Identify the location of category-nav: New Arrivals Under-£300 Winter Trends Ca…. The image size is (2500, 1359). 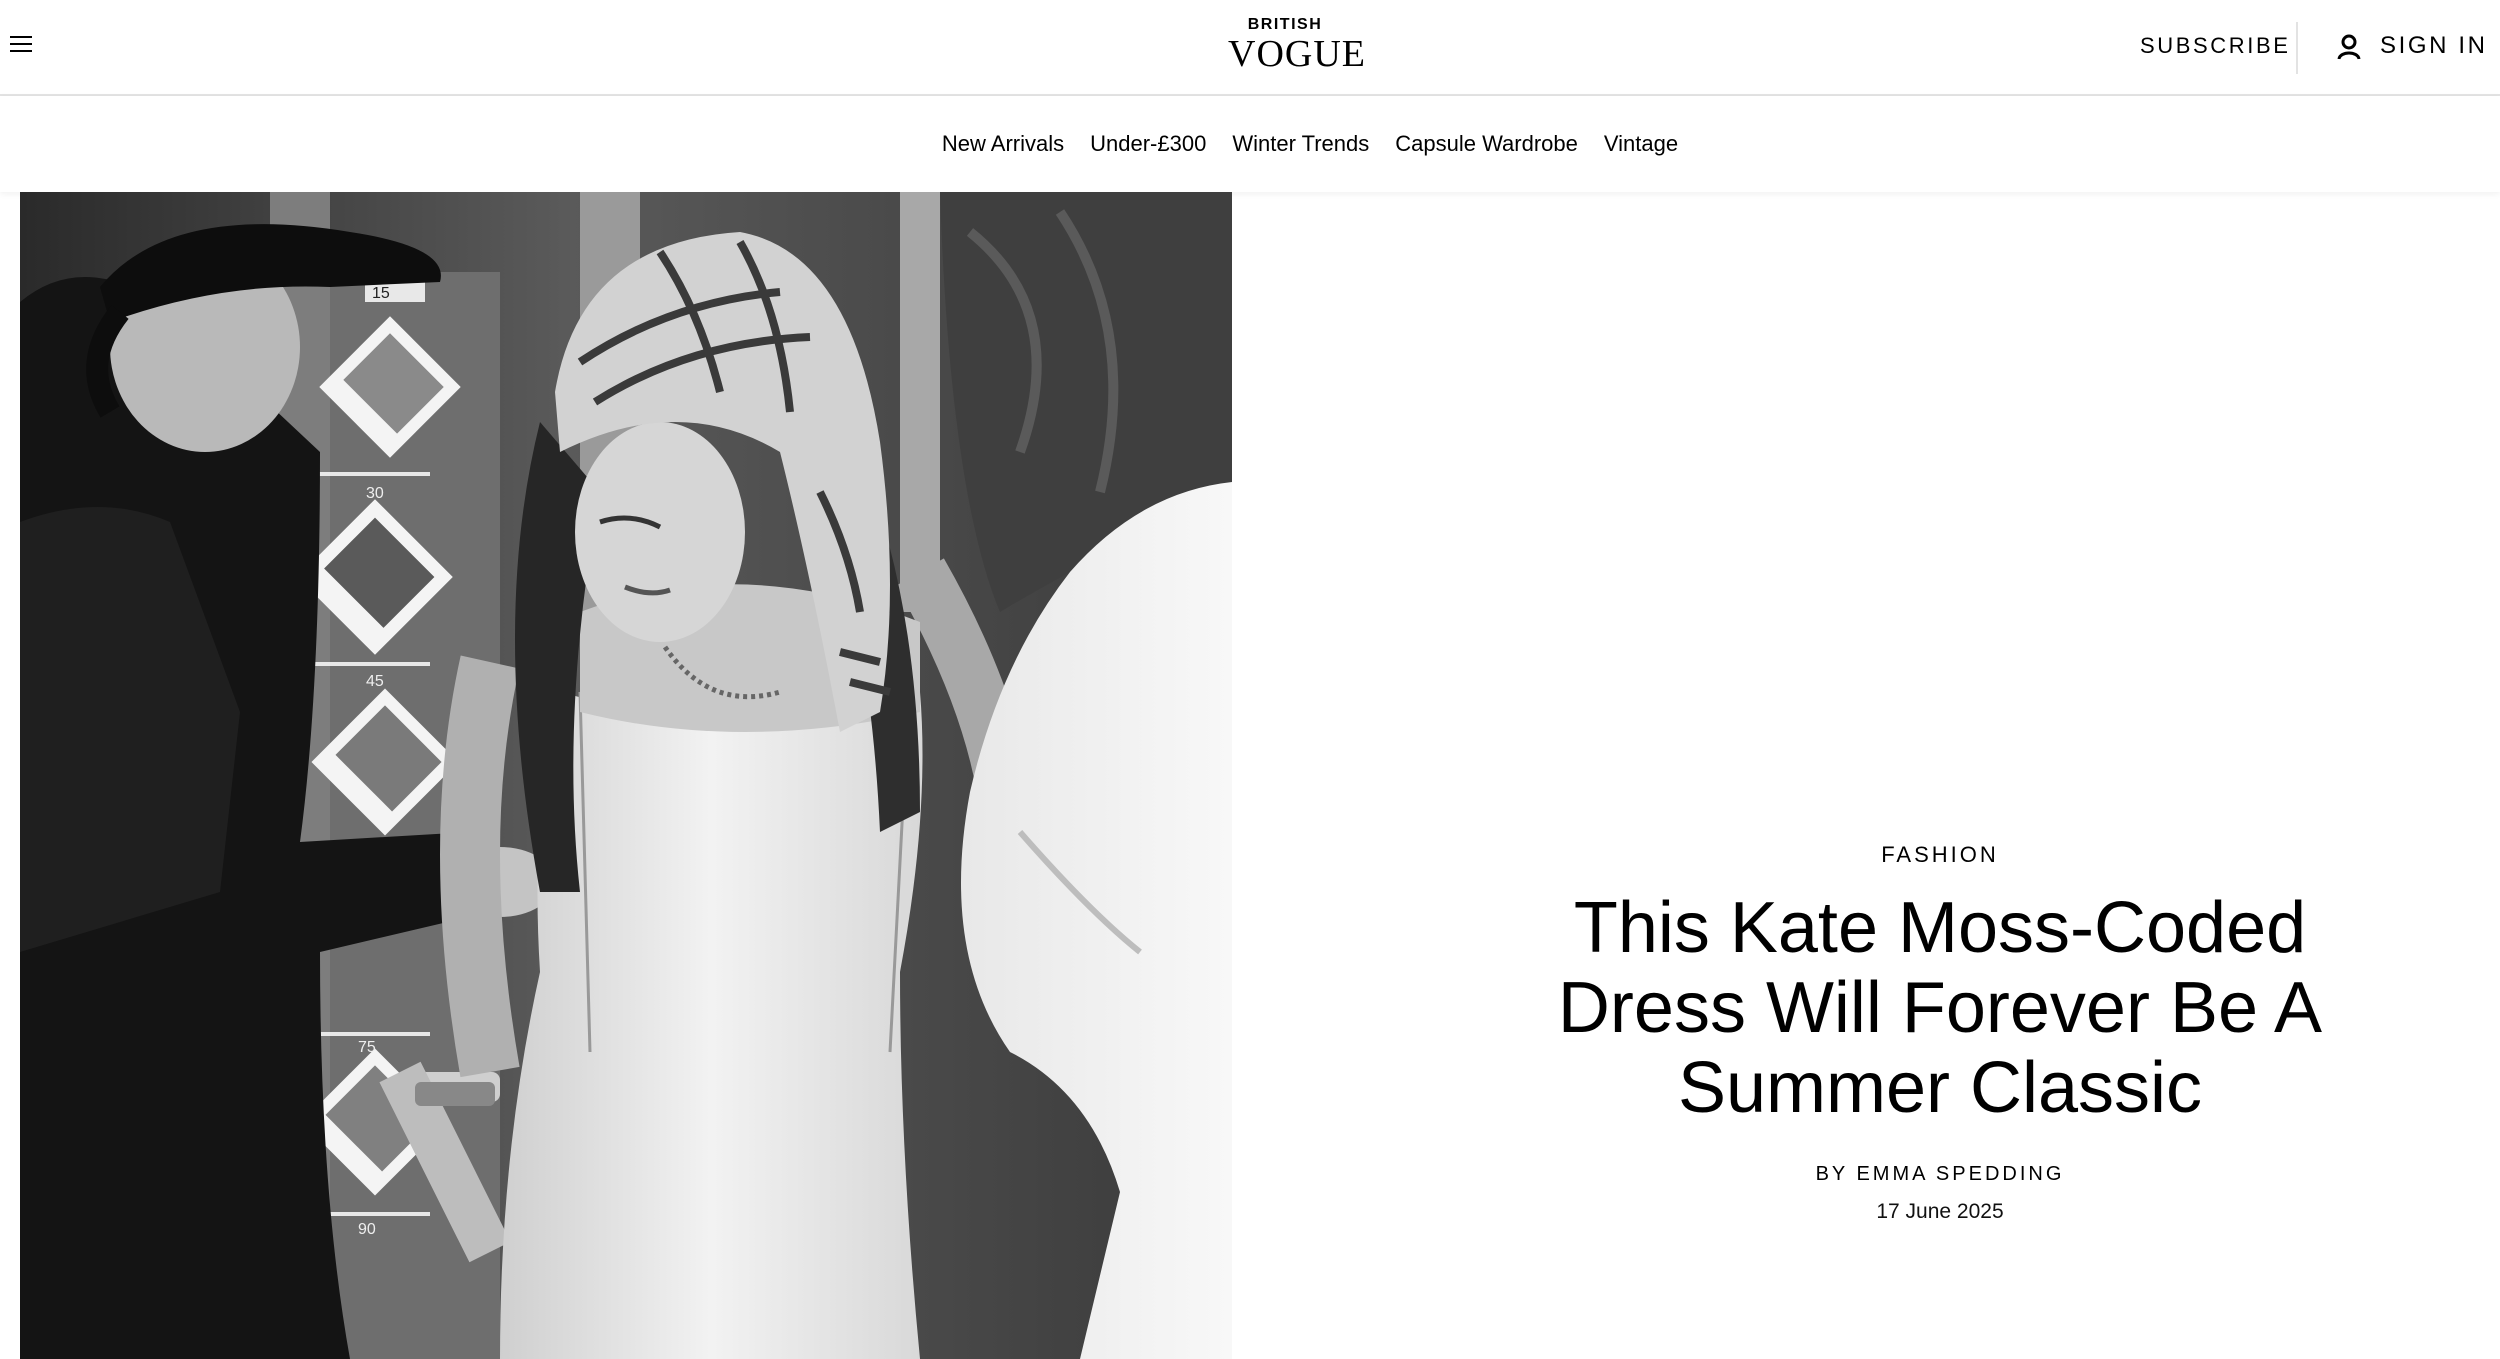
(1250, 144).